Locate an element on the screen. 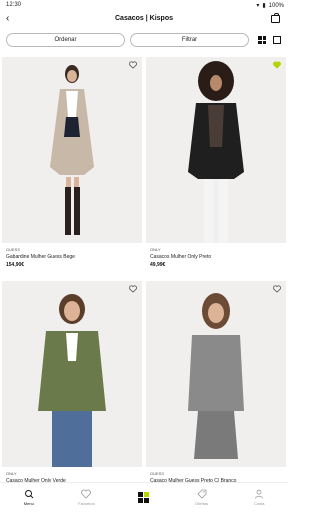  bottom-navigation: Menu Favoritos Ofertas Conta is located at coordinates (144, 497).